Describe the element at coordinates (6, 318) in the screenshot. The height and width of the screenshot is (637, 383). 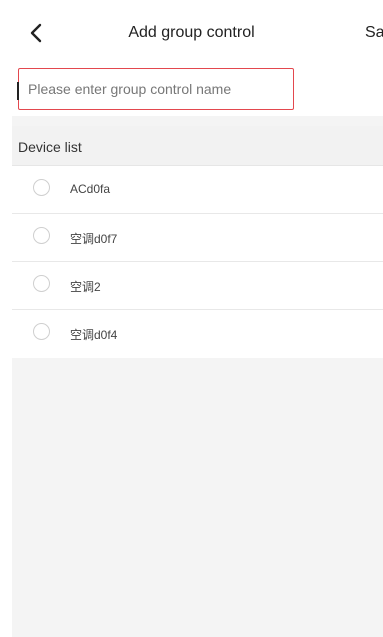
I see `screen-edge` at that location.